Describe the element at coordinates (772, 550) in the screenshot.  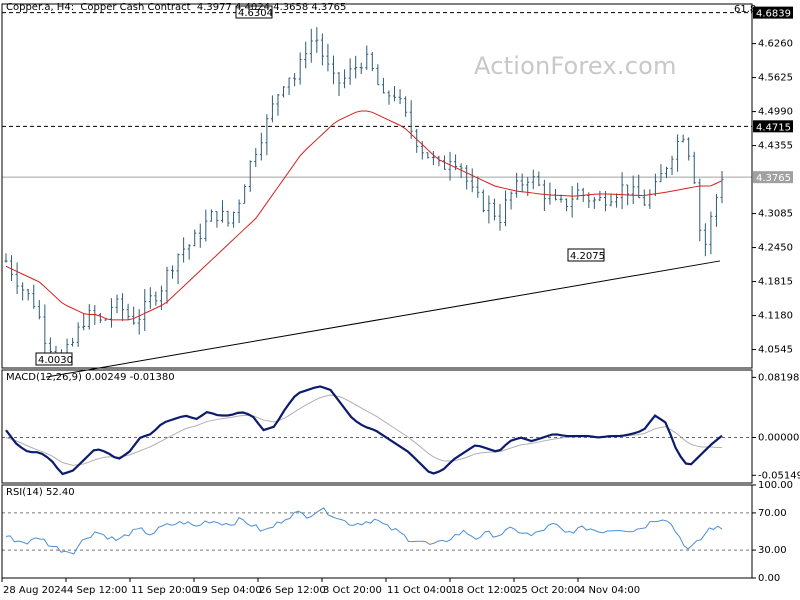
I see `rsi-tick-label: 30.00` at that location.